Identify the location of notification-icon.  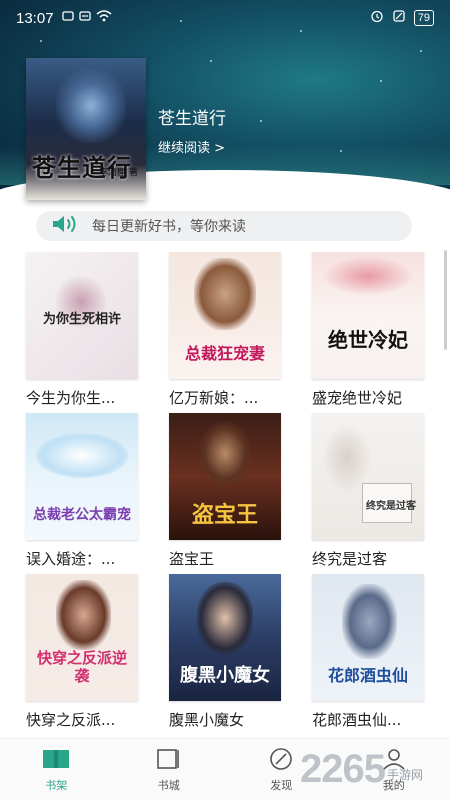
(67, 18).